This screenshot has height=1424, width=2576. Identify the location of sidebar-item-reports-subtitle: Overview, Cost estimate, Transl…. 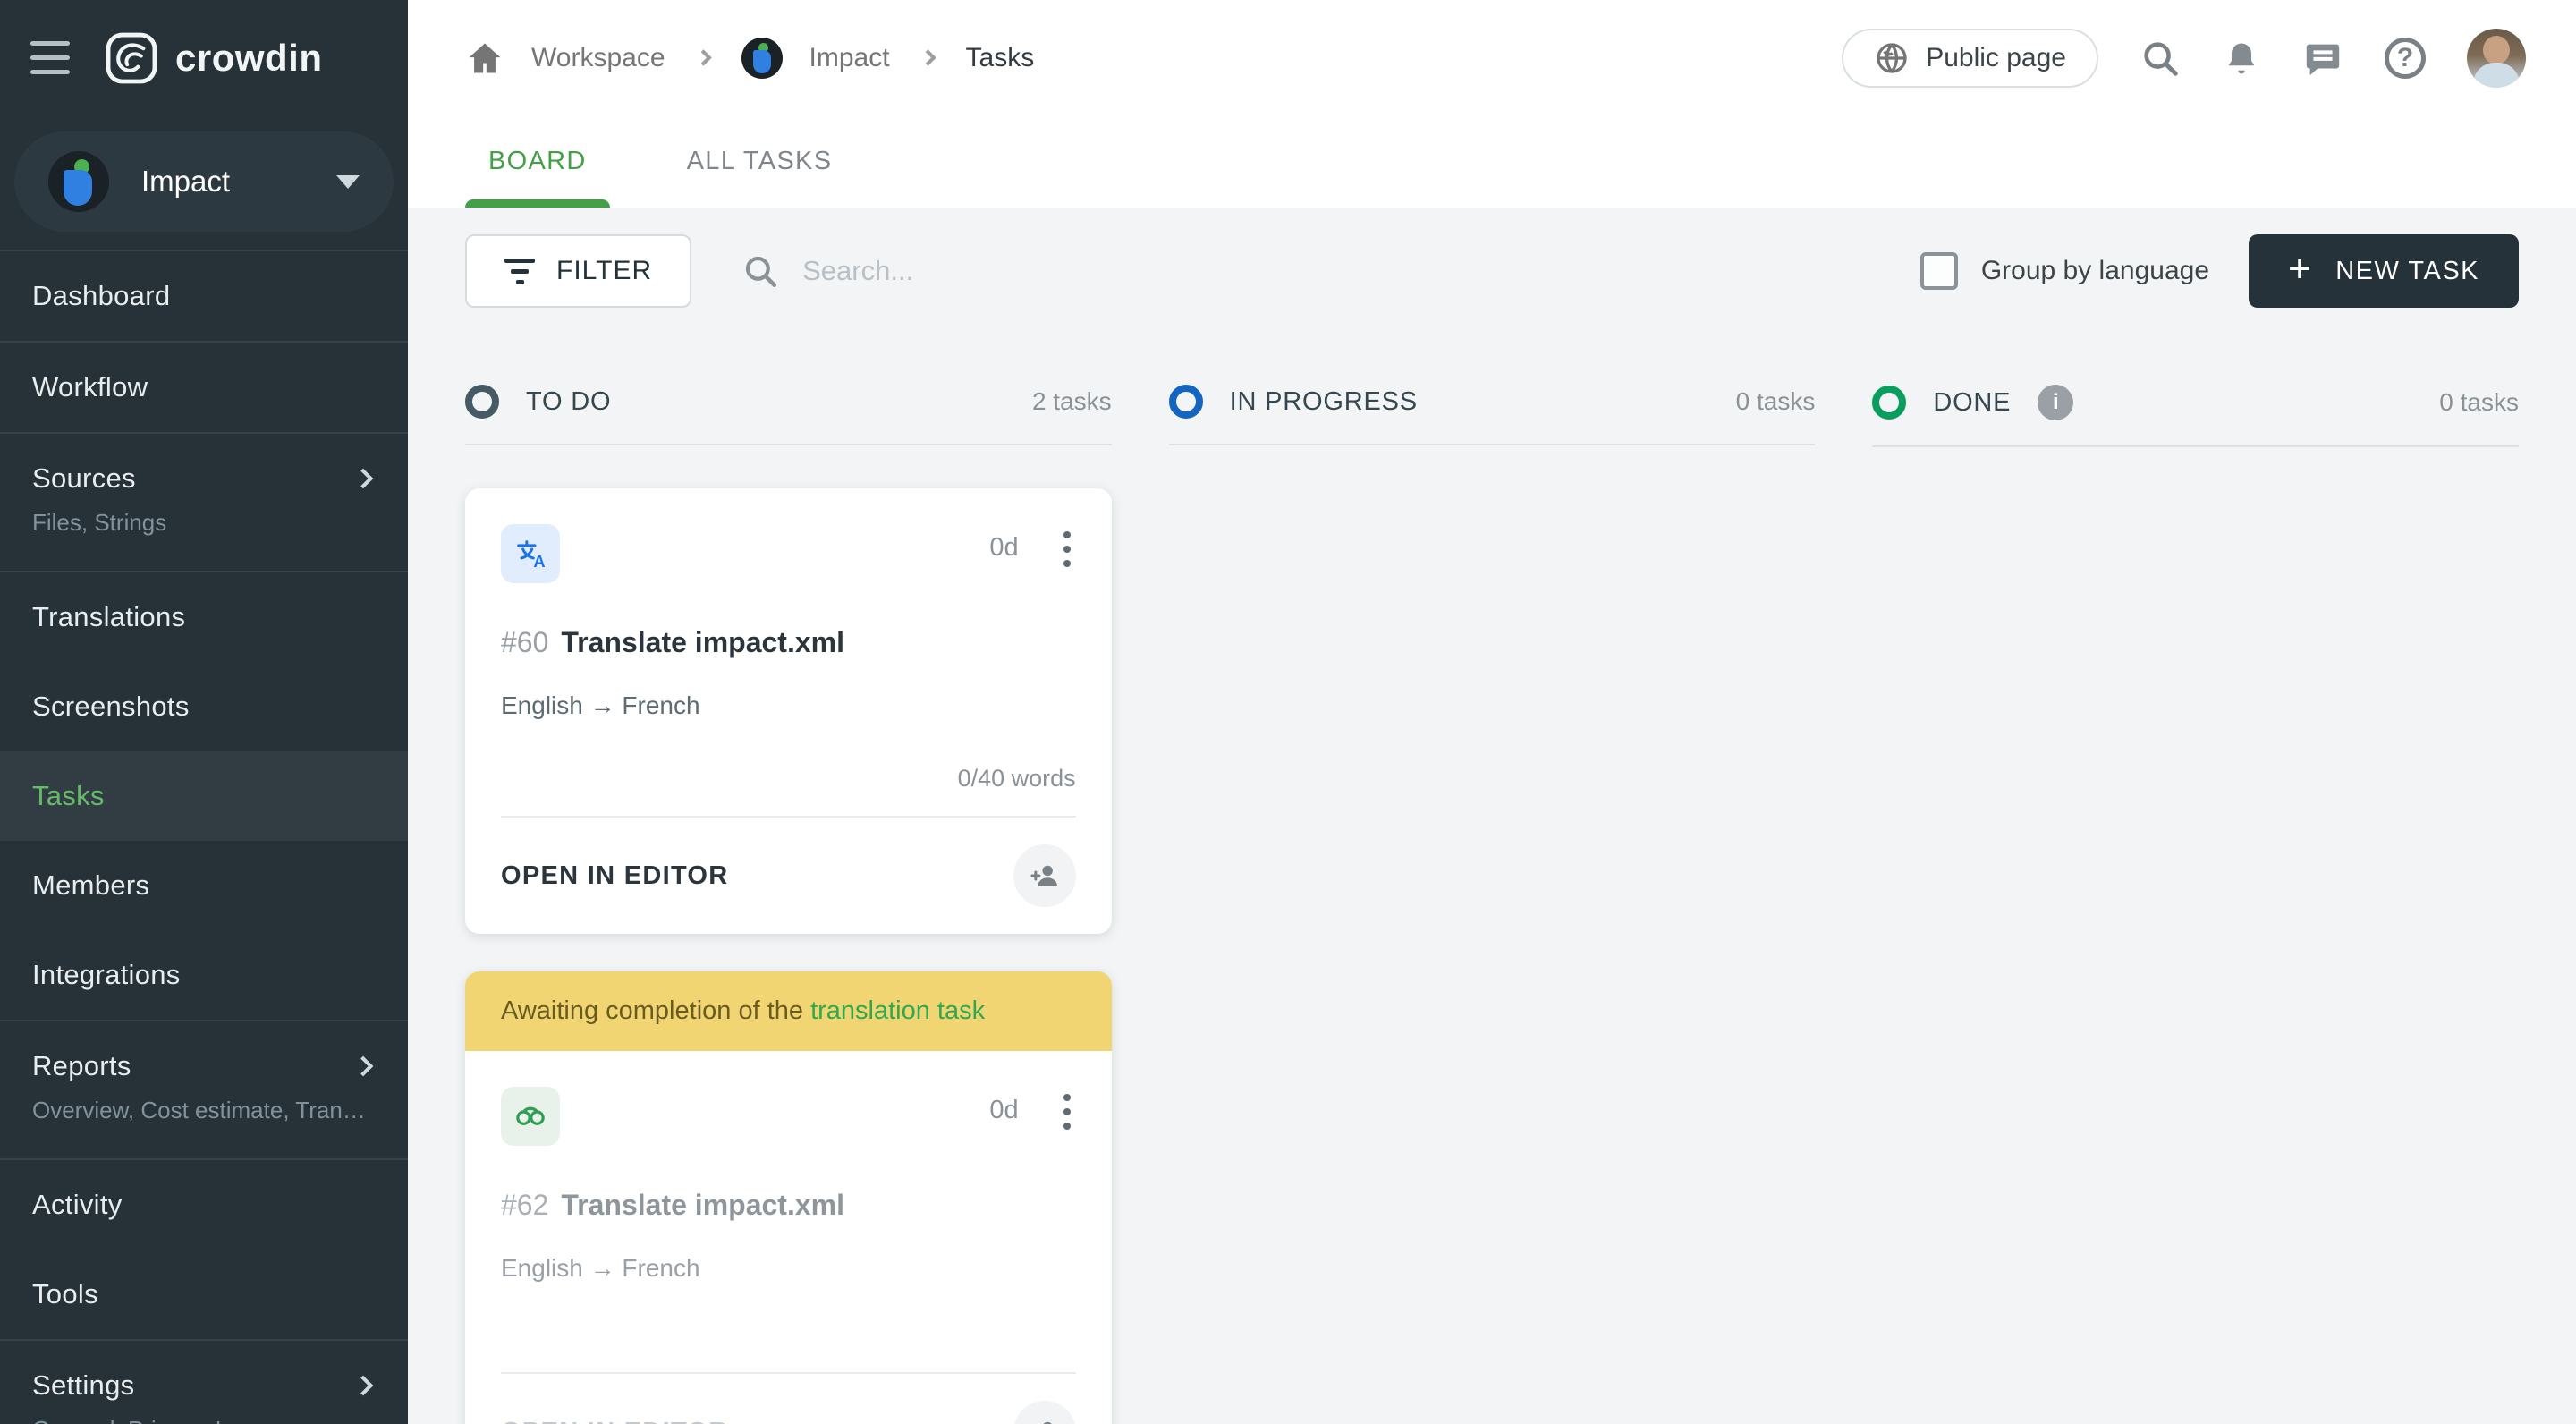
(204, 1110).